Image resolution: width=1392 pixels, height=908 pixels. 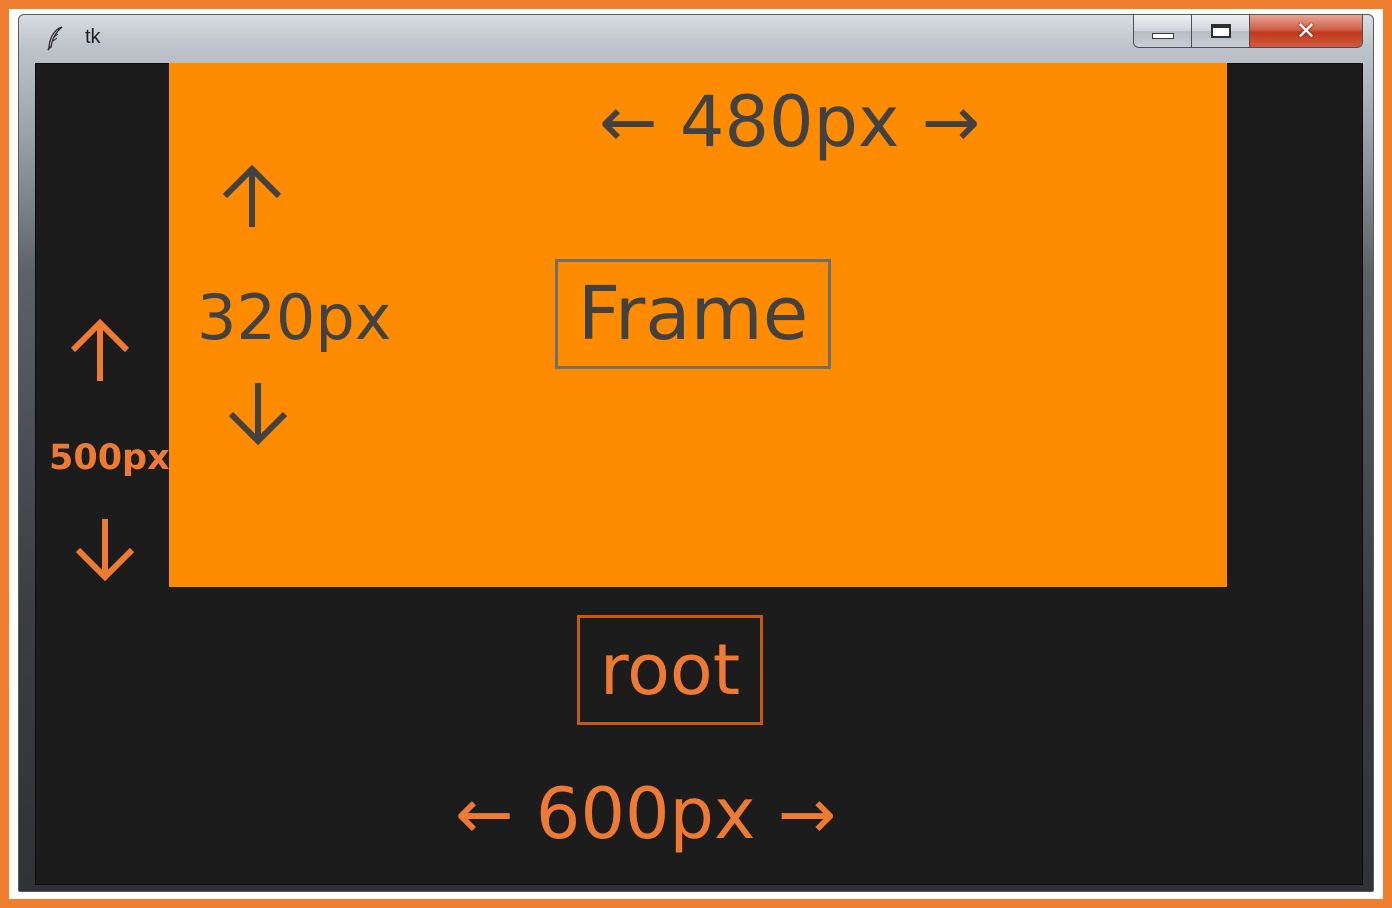 What do you see at coordinates (1163, 31) in the screenshot?
I see `minimize-button` at bounding box center [1163, 31].